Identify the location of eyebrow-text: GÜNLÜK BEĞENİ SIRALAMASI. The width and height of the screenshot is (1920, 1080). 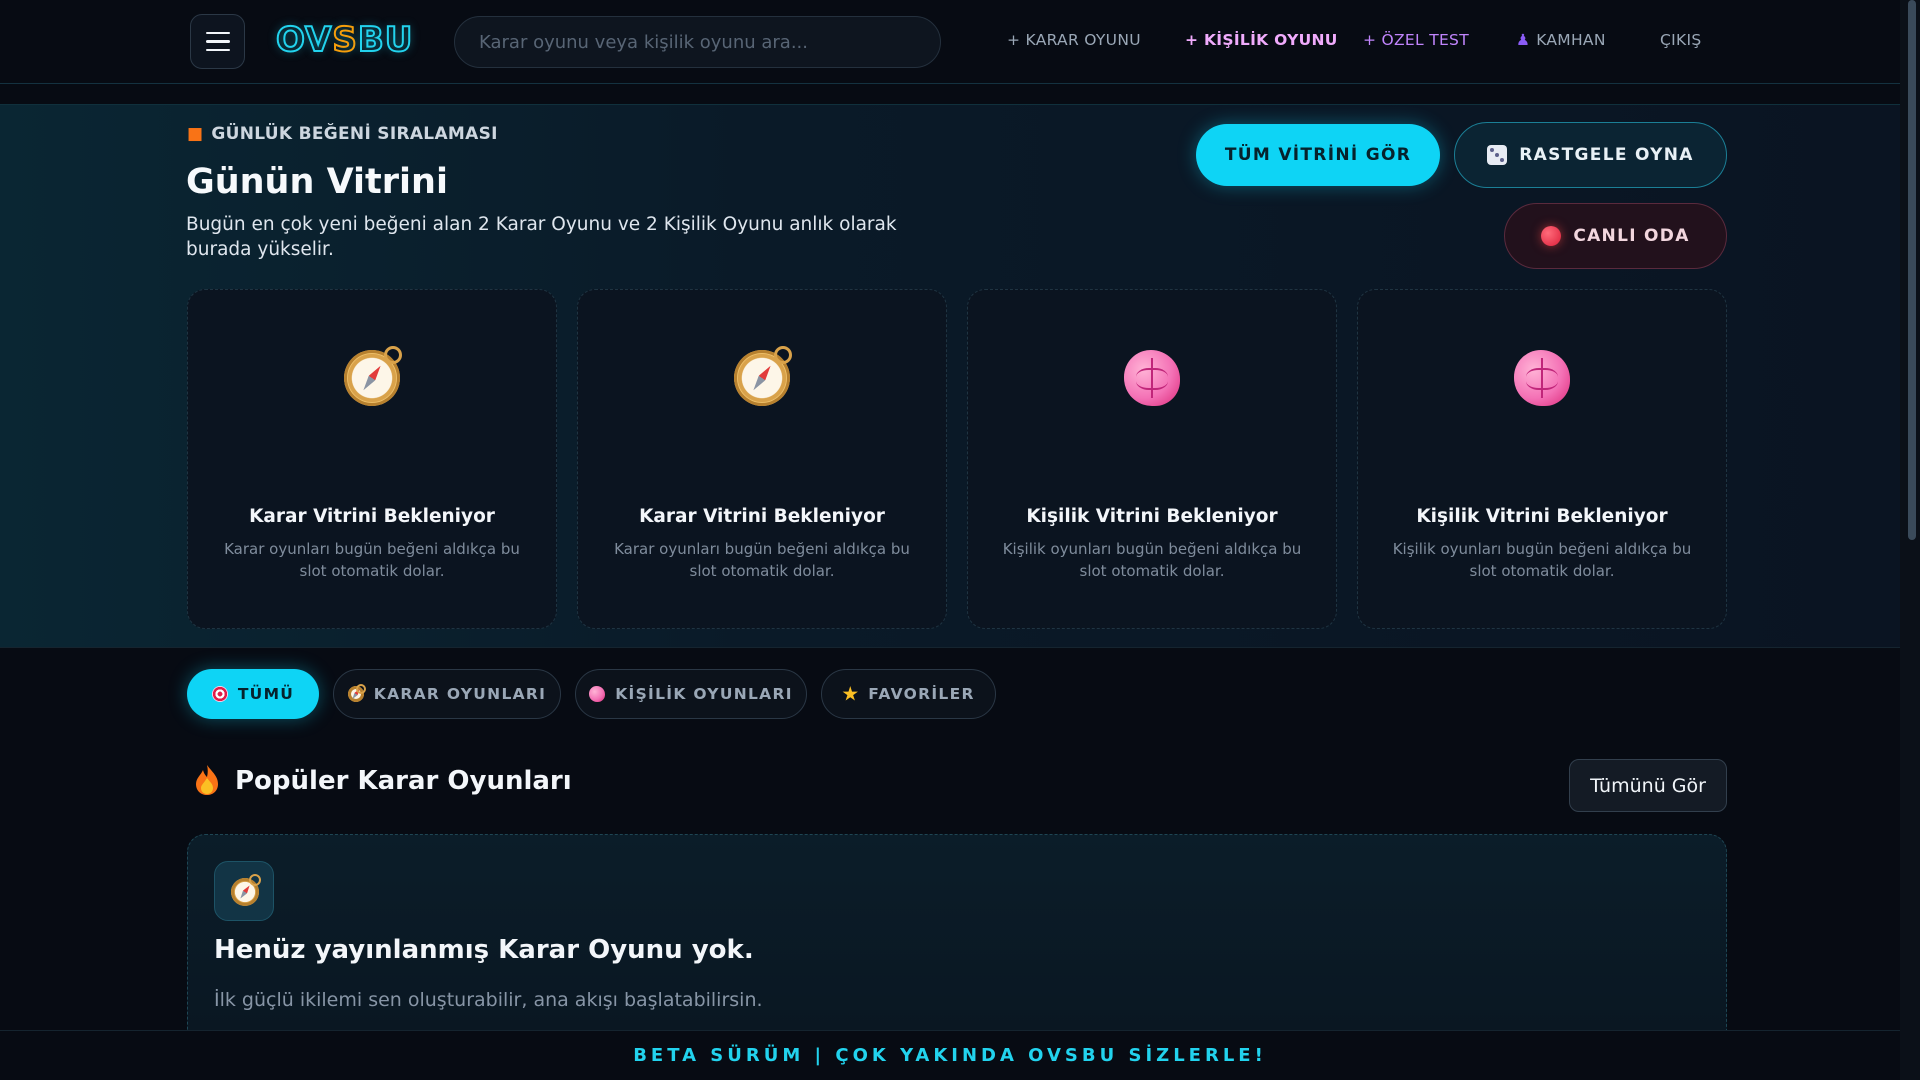
(354, 134).